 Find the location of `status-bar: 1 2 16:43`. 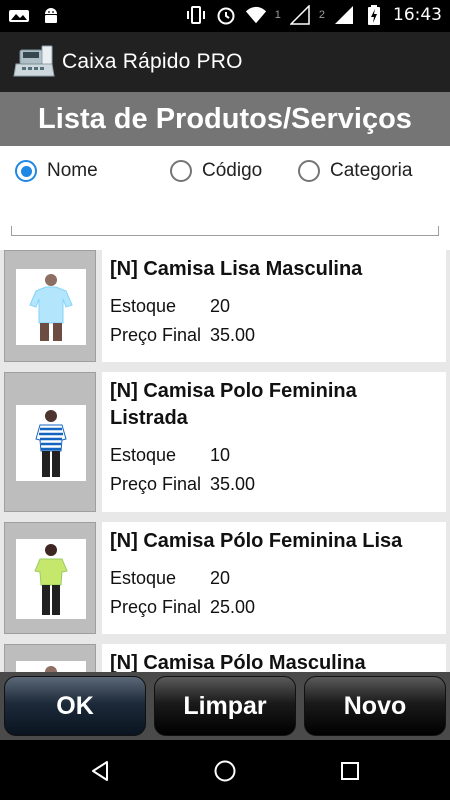

status-bar: 1 2 16:43 is located at coordinates (225, 16).